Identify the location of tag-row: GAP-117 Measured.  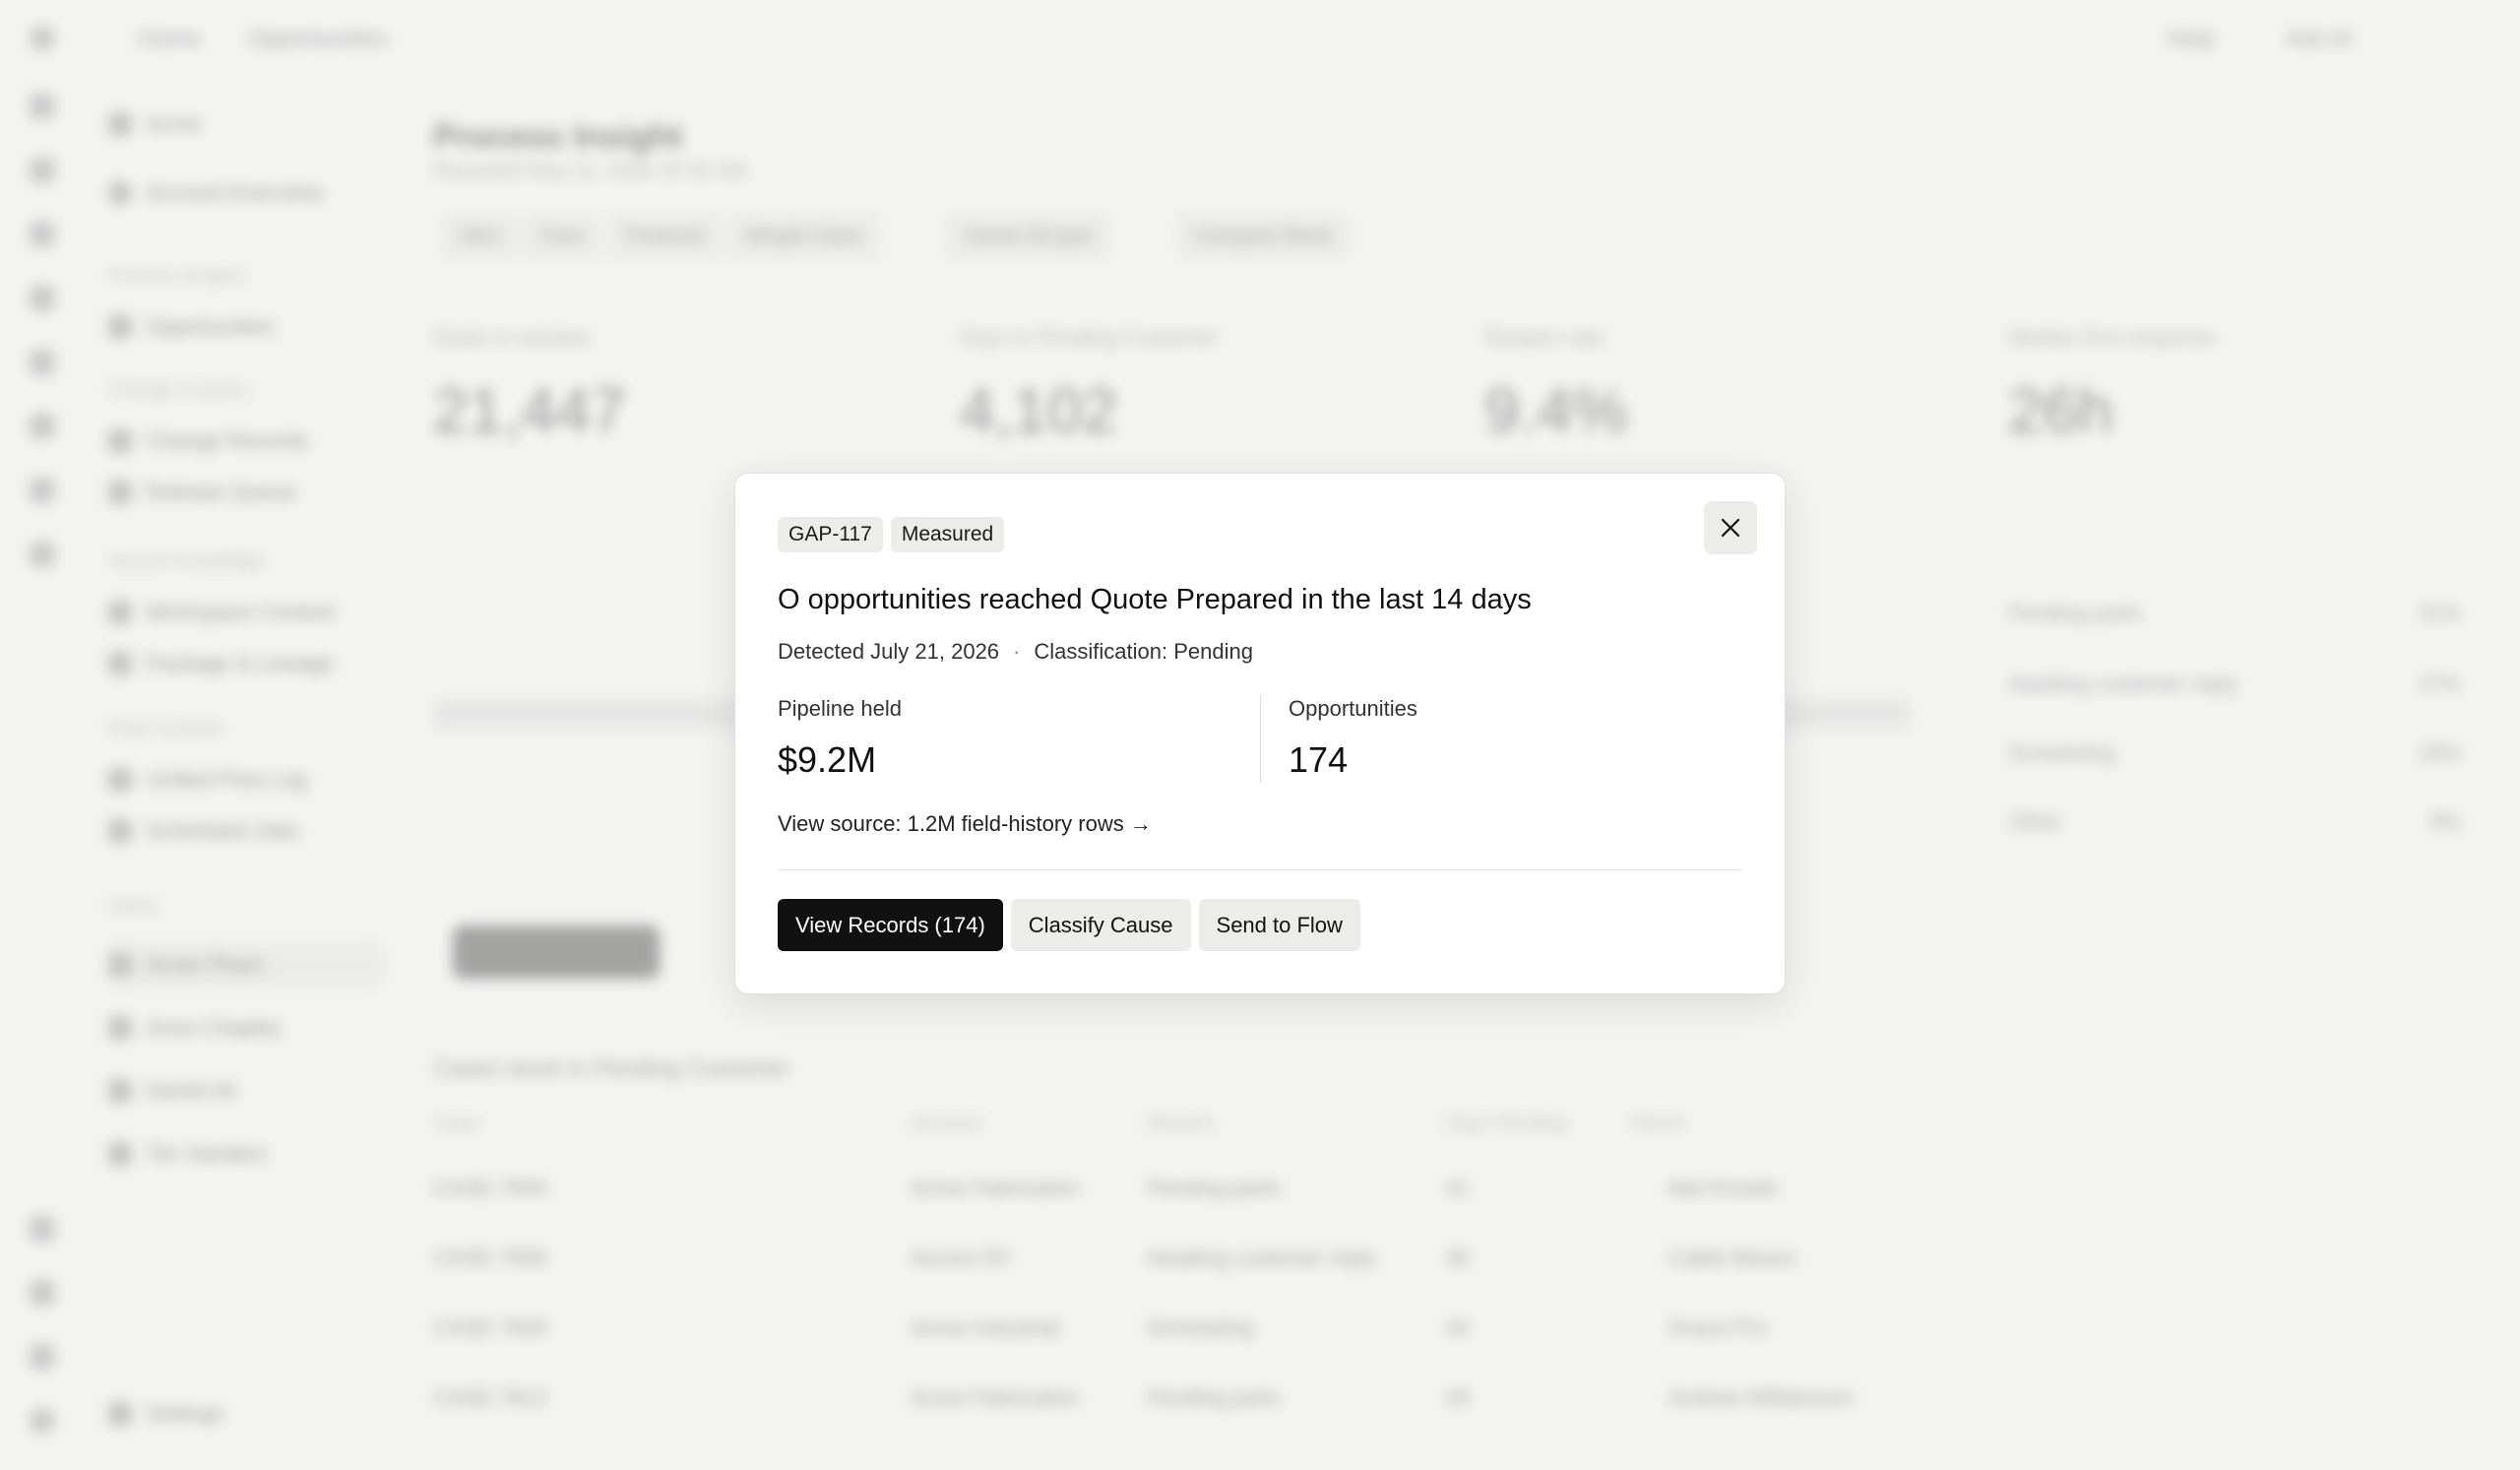
(891, 534).